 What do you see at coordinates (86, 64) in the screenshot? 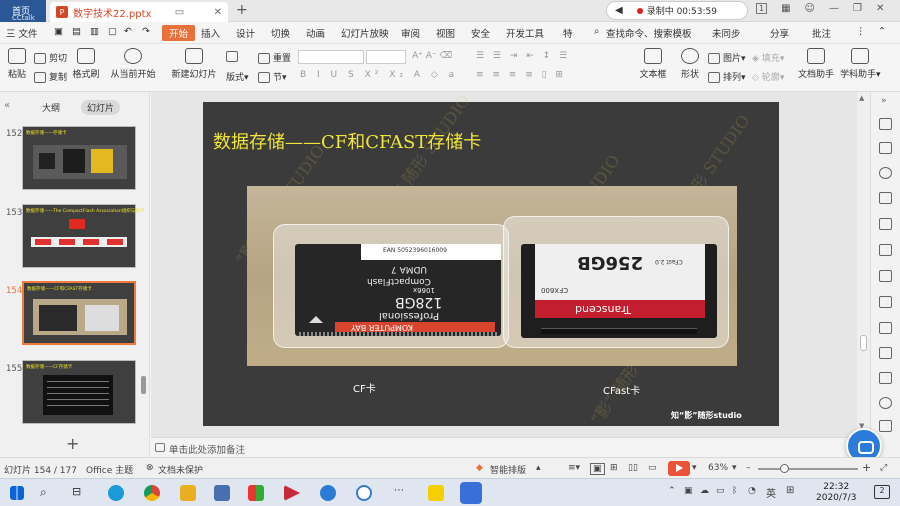
I see `format-painter-button: 格式刷` at bounding box center [86, 64].